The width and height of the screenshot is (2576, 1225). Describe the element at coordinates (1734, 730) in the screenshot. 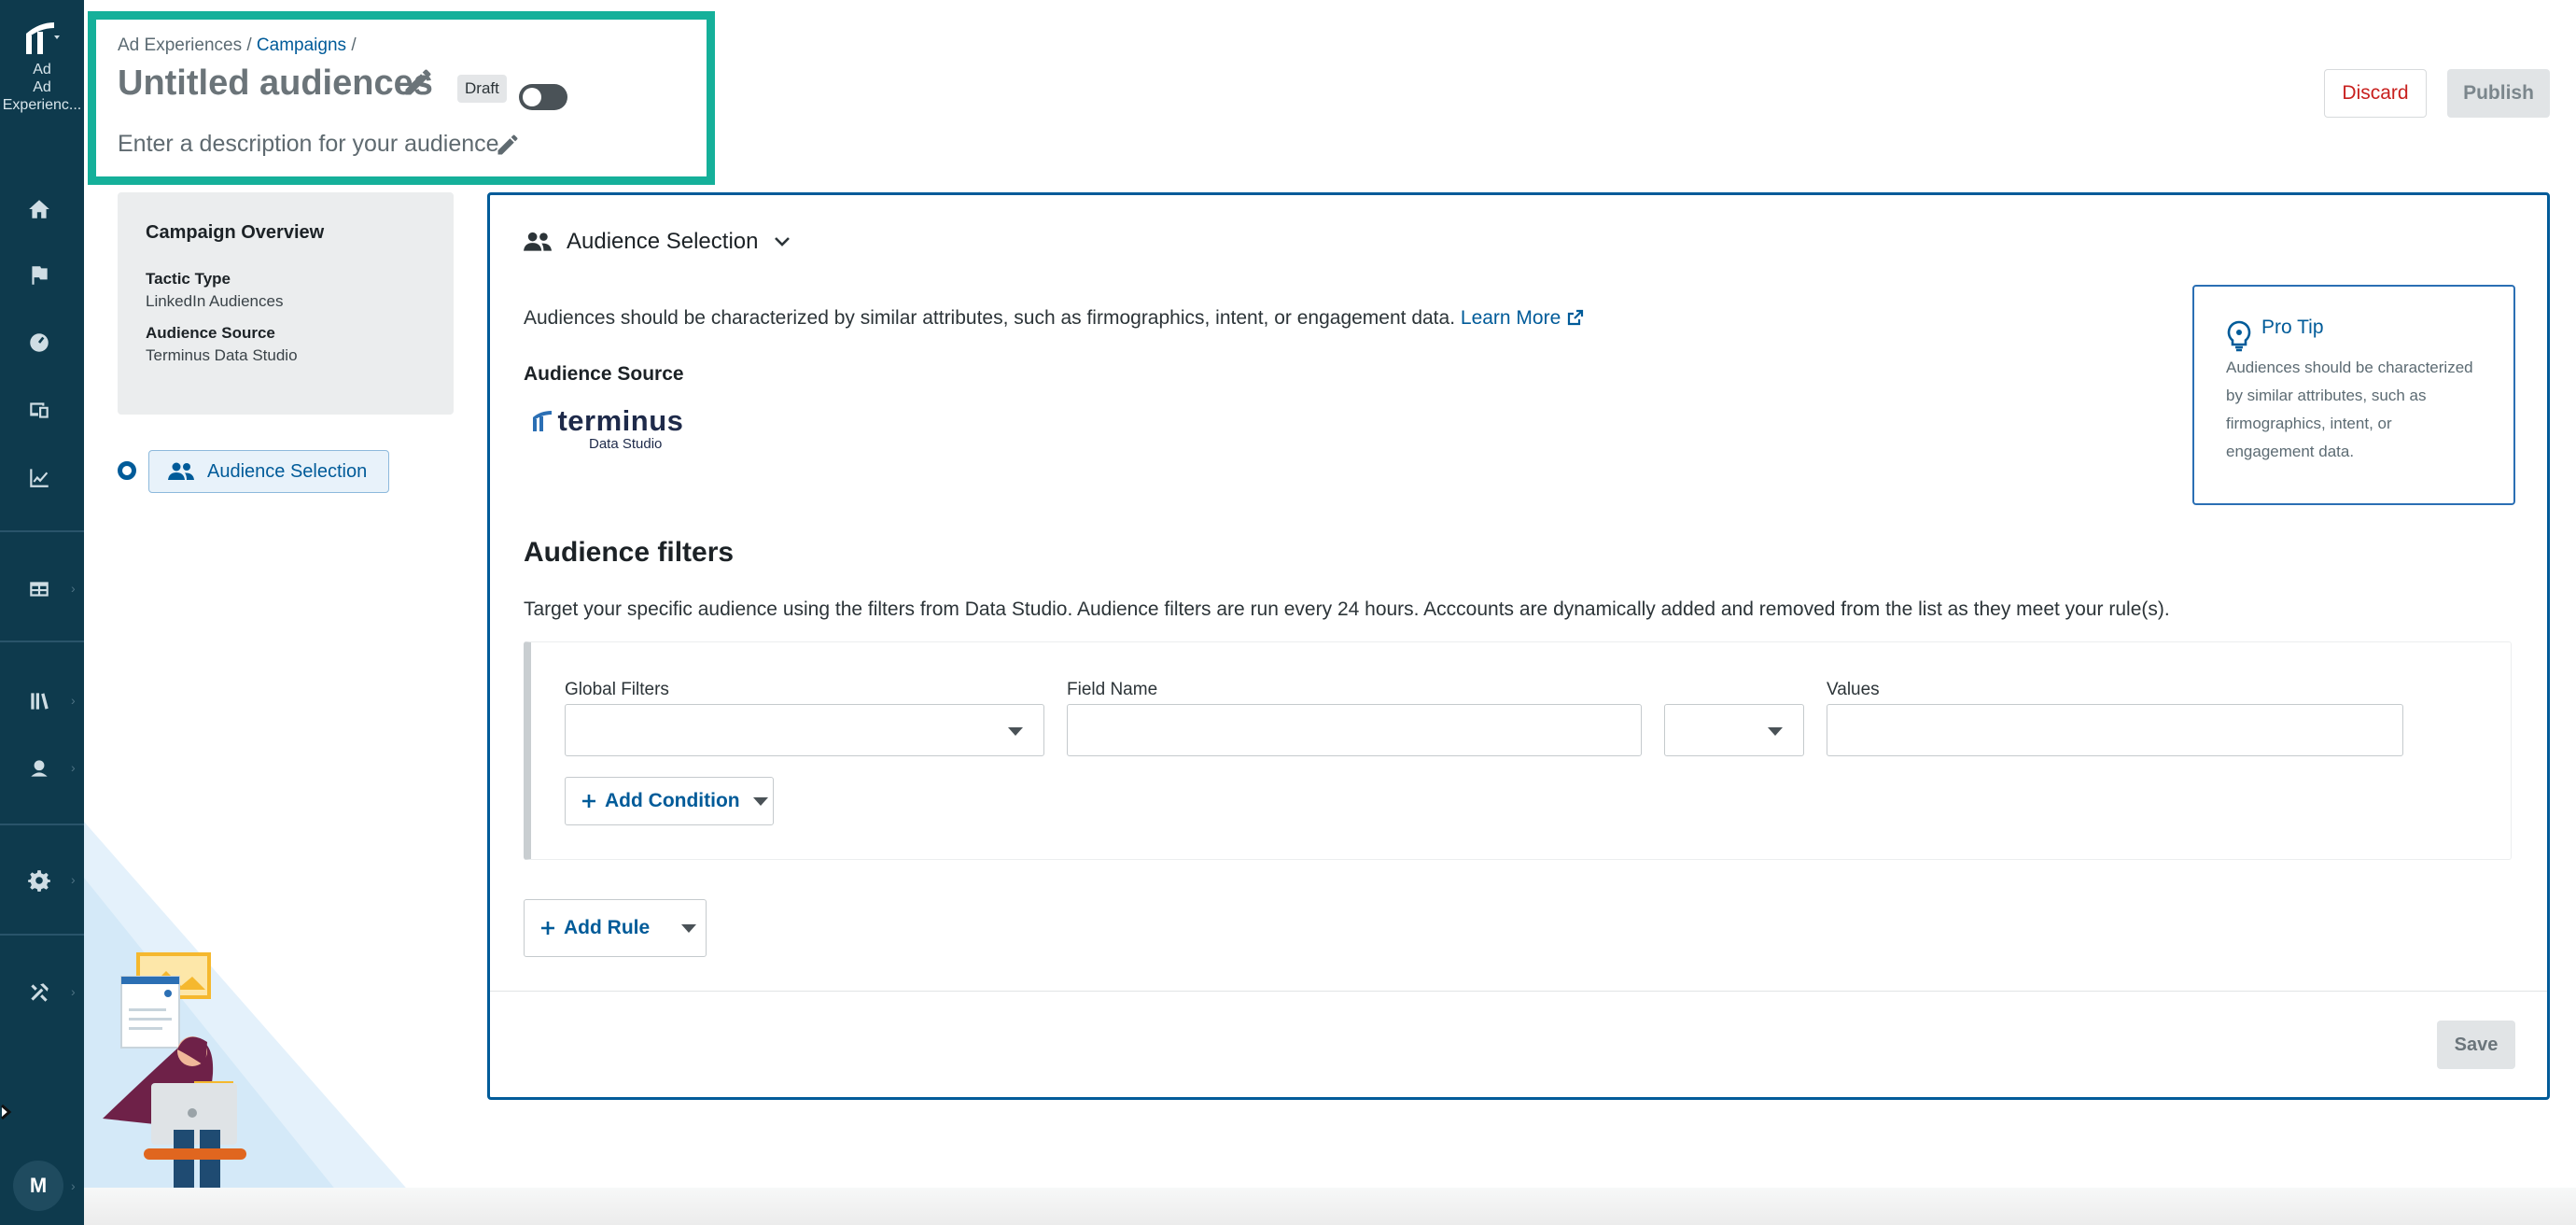

I see `operator-select` at that location.